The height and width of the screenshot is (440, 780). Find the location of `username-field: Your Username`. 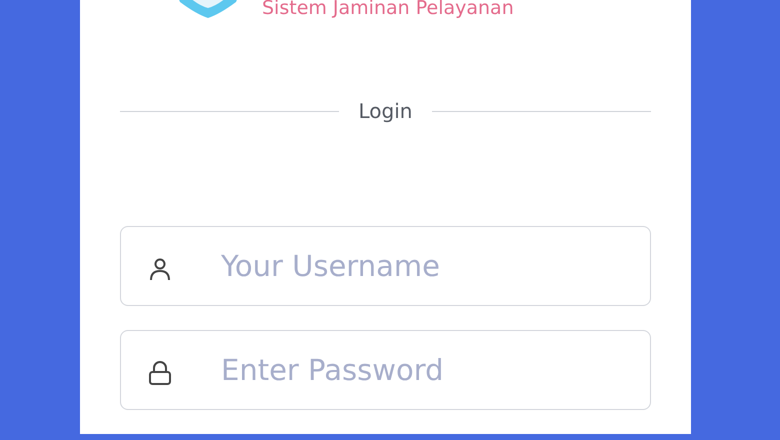

username-field: Your Username is located at coordinates (385, 266).